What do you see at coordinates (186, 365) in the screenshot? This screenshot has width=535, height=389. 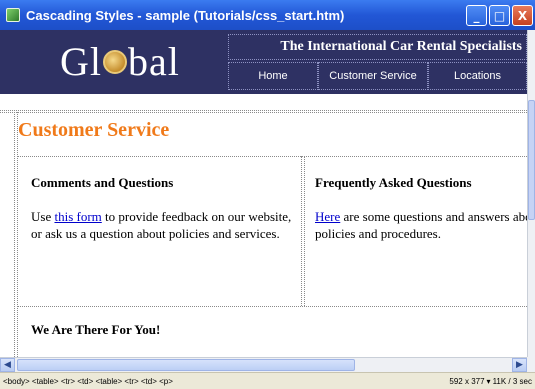 I see `horizontal-scroll-thumb` at bounding box center [186, 365].